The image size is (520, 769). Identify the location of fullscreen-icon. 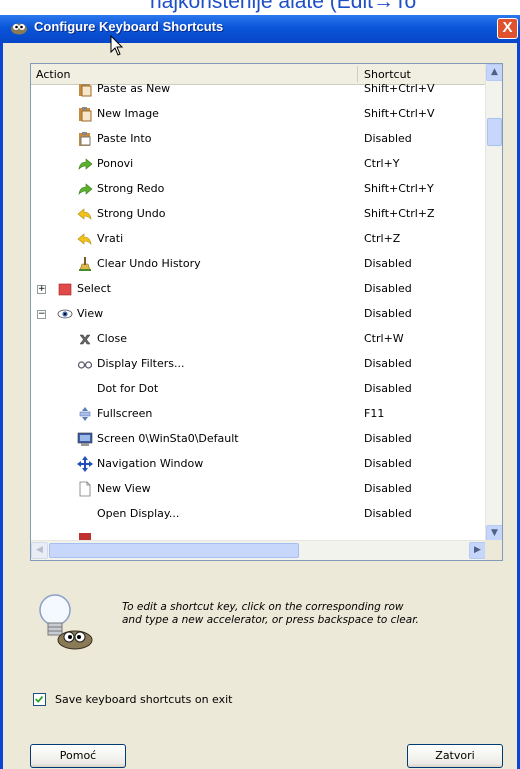
(85, 414).